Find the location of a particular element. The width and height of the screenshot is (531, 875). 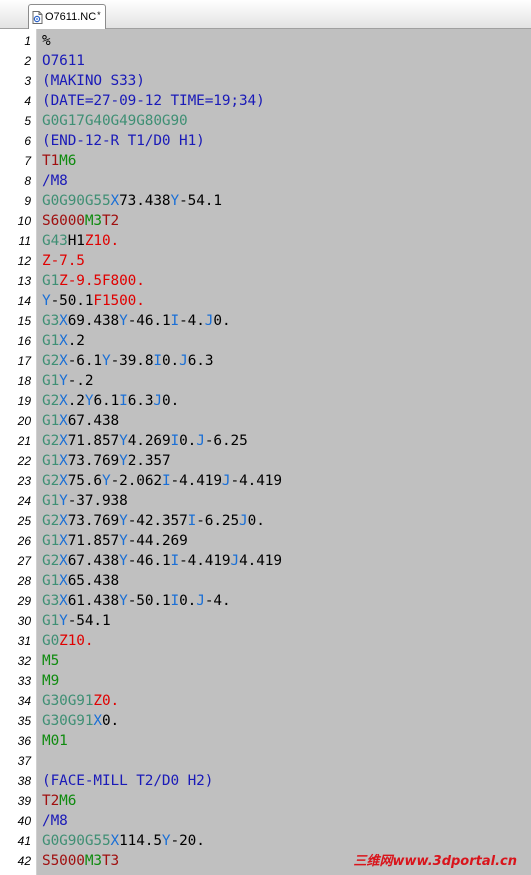

code-text: G1Z-9.5F800. is located at coordinates (91, 281).